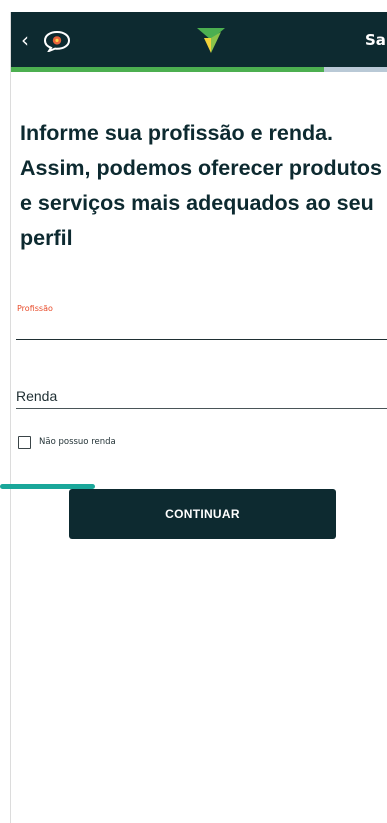 The image size is (387, 823). I want to click on no-income-label: Não possuo renda, so click(77, 442).